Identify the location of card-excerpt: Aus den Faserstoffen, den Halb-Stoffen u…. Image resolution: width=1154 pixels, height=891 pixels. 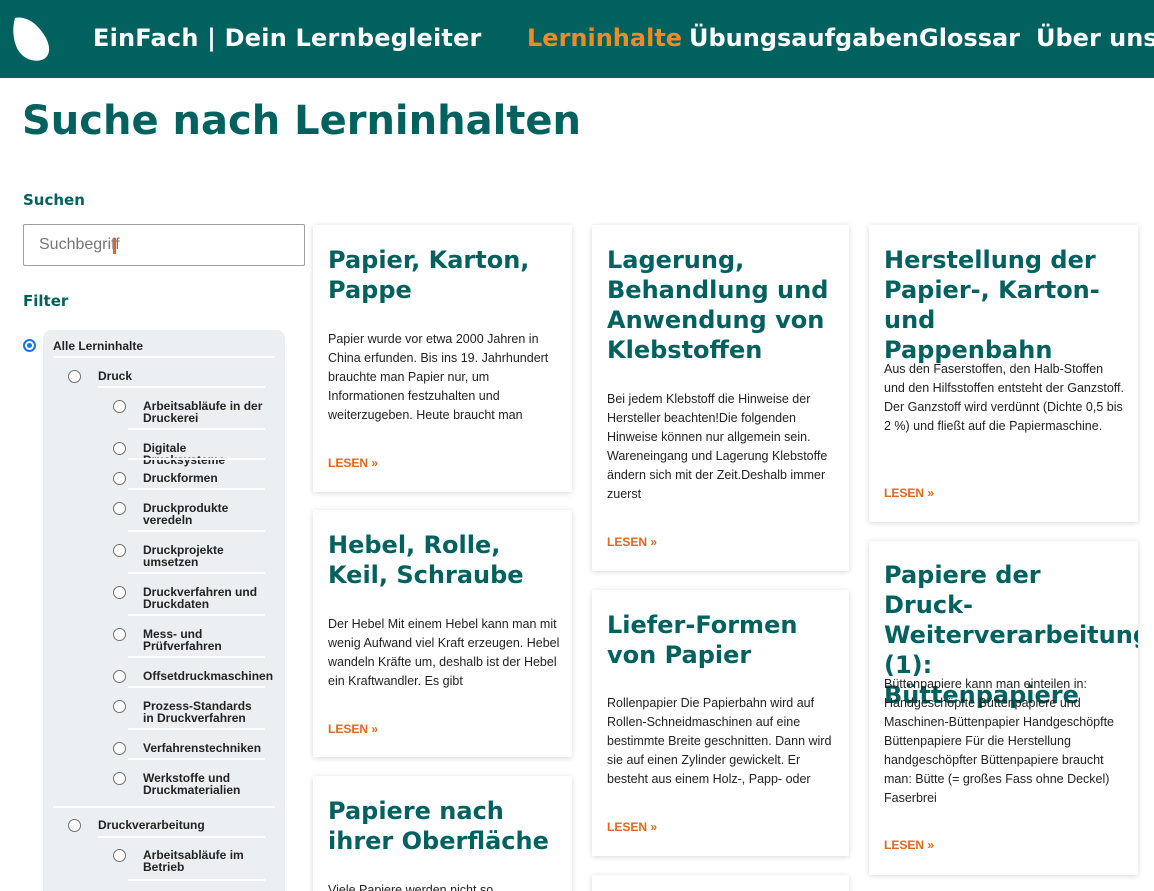
(1004, 397).